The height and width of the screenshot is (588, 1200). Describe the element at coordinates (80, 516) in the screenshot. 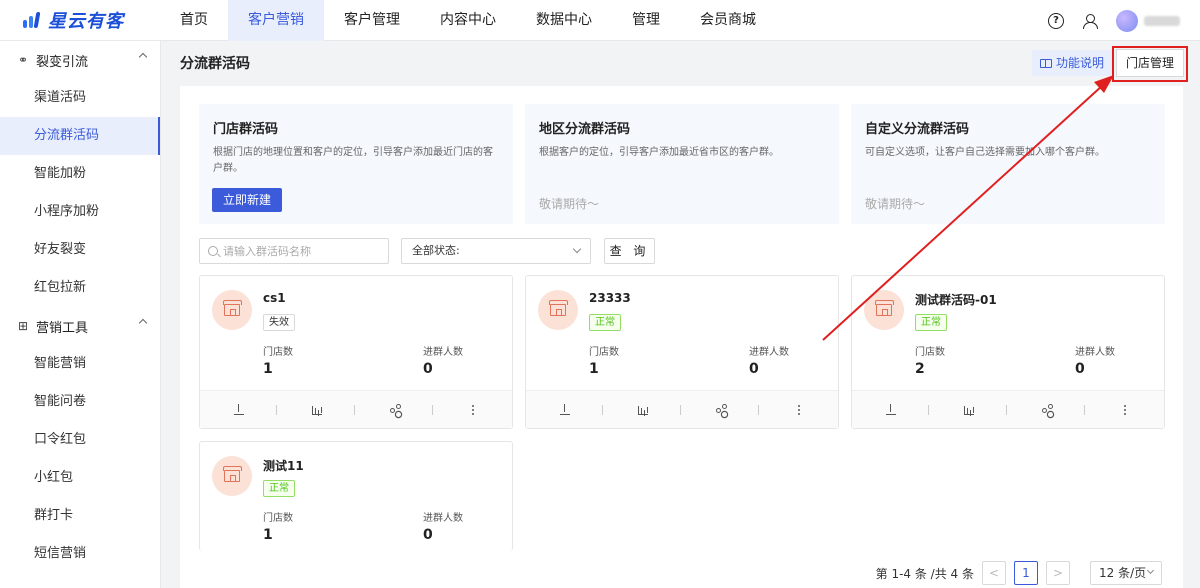

I see `sidebar-item-group-checkin: 群打卡` at that location.